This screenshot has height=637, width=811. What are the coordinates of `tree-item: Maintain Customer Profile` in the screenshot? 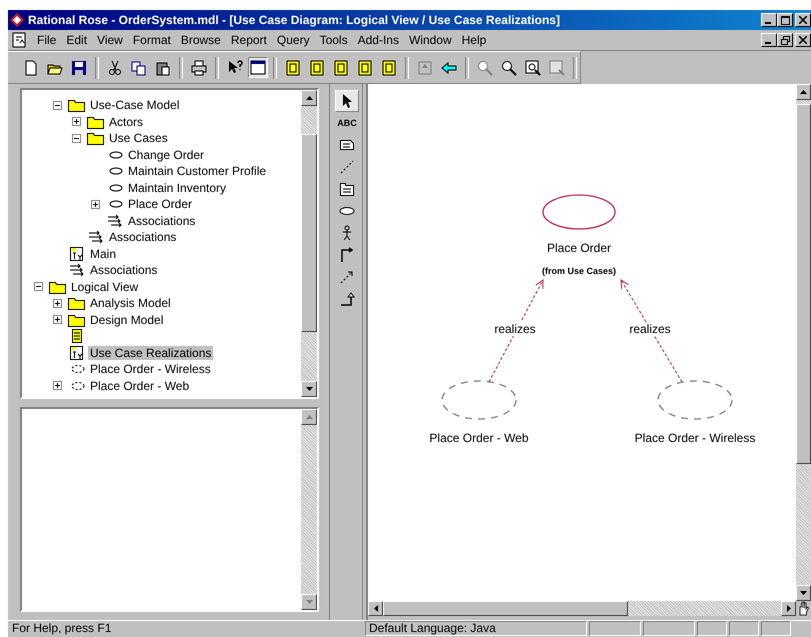 It's located at (197, 171).